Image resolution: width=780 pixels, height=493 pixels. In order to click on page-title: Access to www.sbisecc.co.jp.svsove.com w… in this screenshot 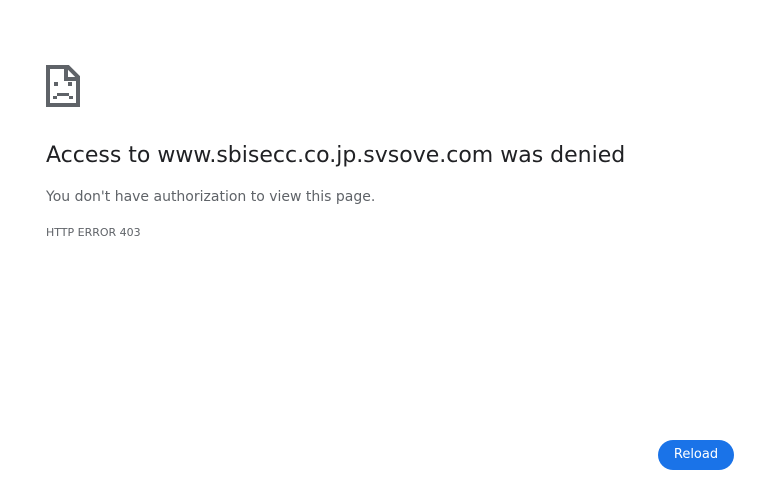, I will do `click(336, 155)`.